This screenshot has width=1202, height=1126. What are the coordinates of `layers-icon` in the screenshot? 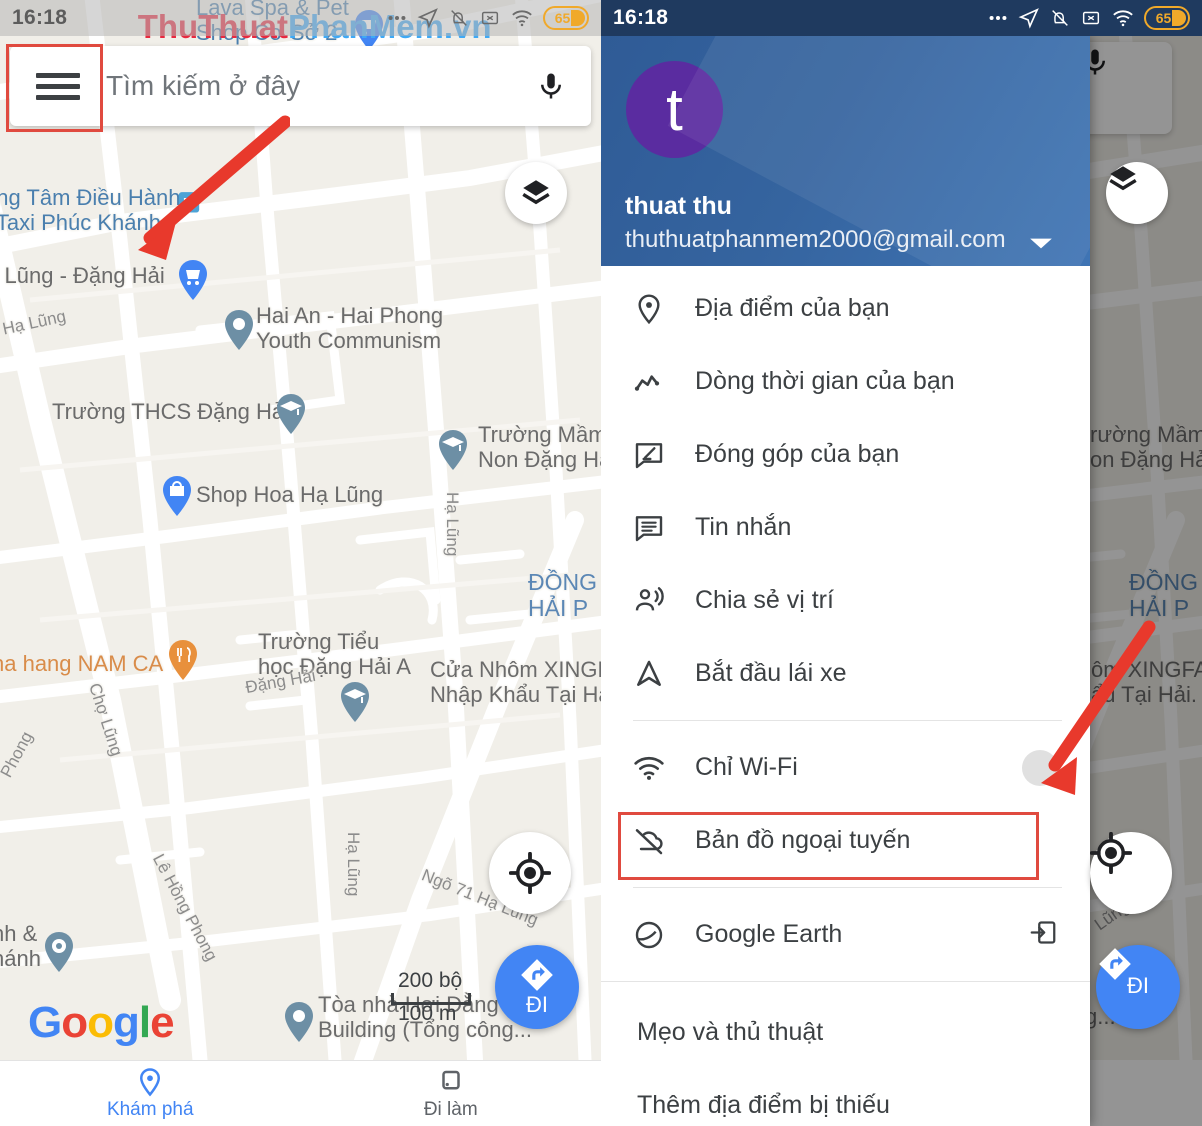 It's located at (536, 192).